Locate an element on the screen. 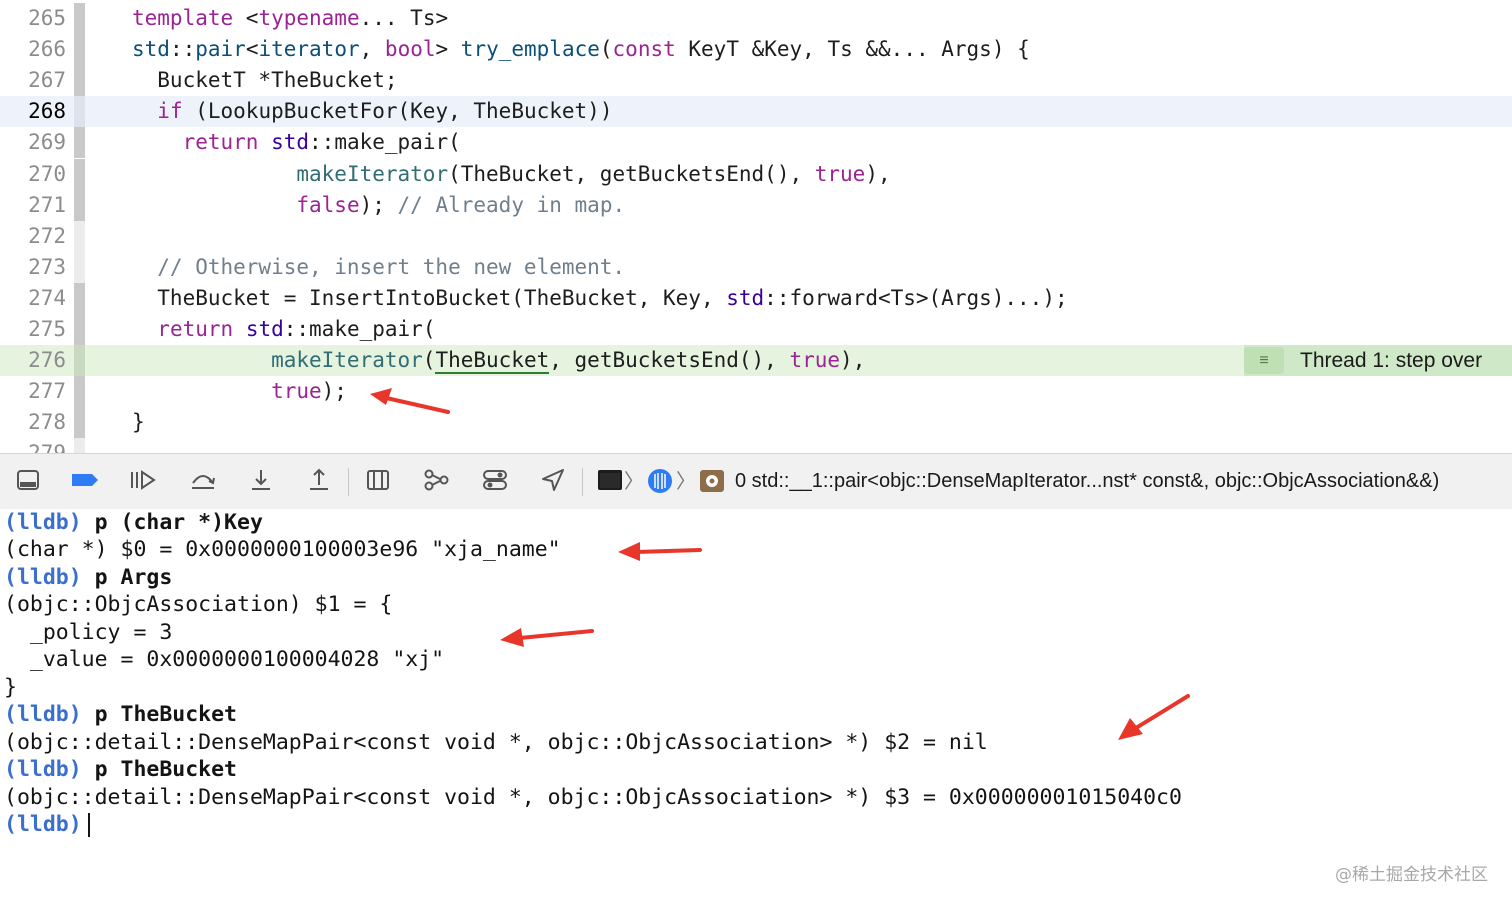 This screenshot has width=1512, height=907. console-command-line: (lldb) p TheBucket is located at coordinates (120, 769).